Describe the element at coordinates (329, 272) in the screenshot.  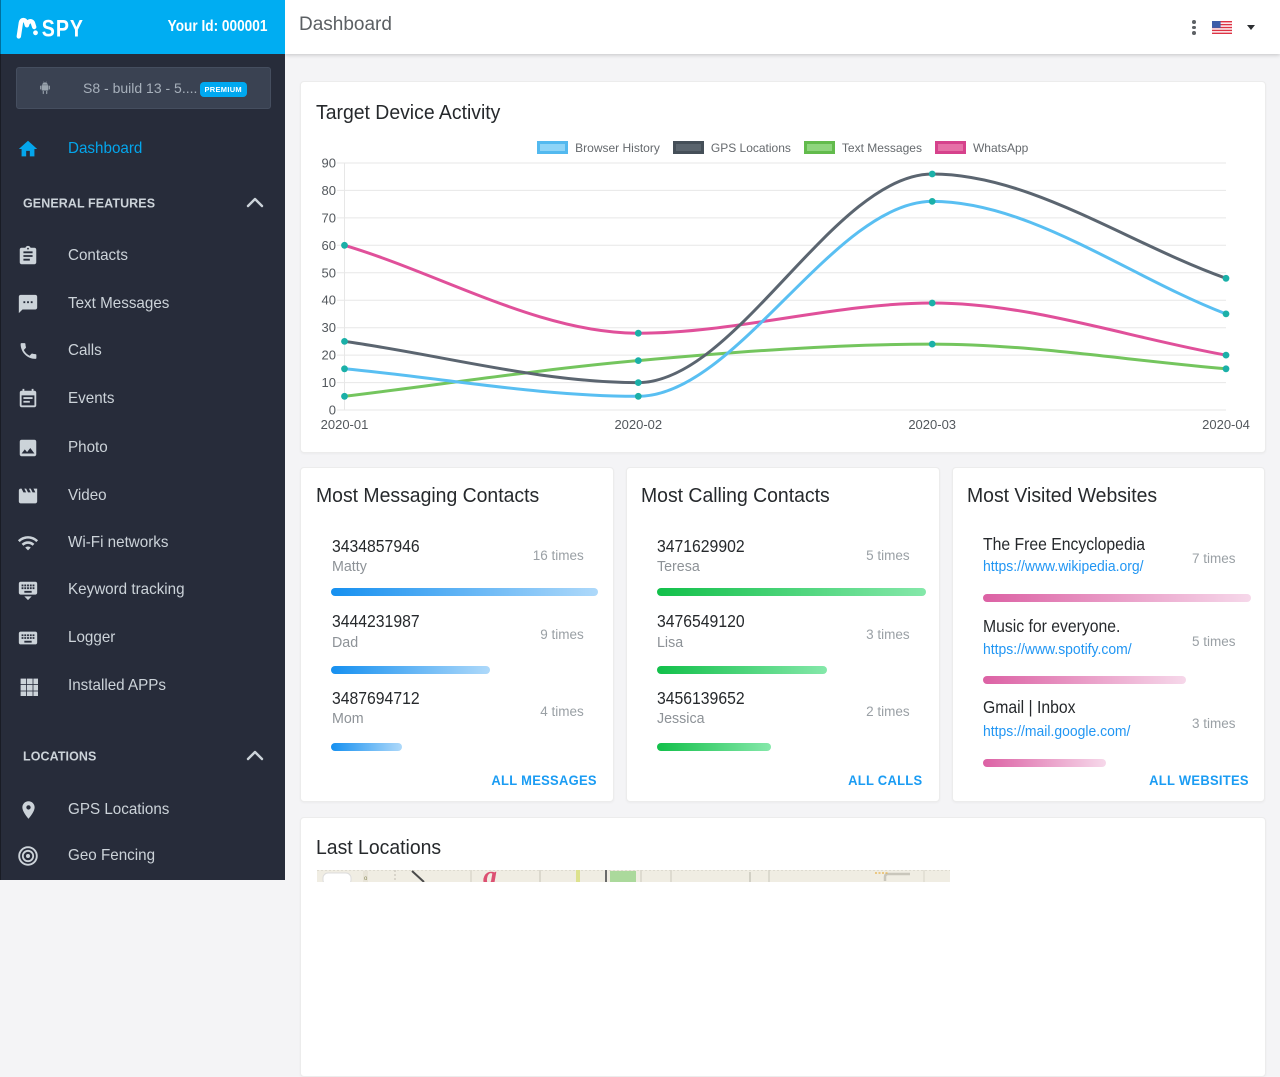
I see `svg-text: 50` at that location.